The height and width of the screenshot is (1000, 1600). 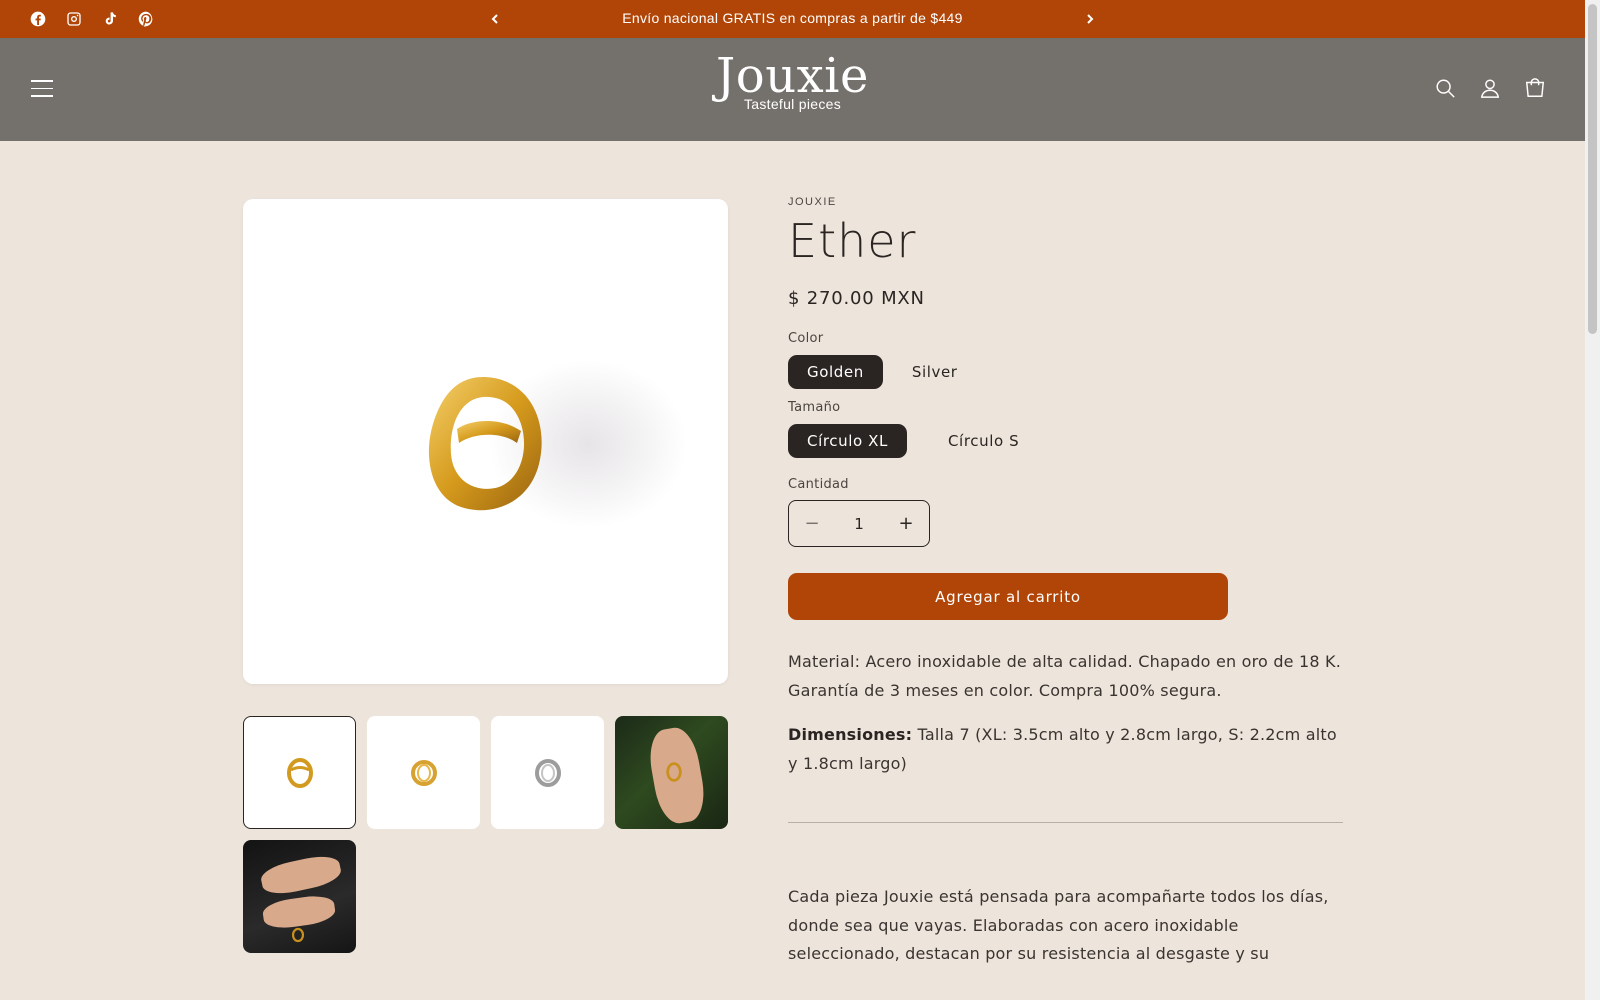 What do you see at coordinates (1008, 596) in the screenshot?
I see `add-to-cart-button: Agregar al carrito` at bounding box center [1008, 596].